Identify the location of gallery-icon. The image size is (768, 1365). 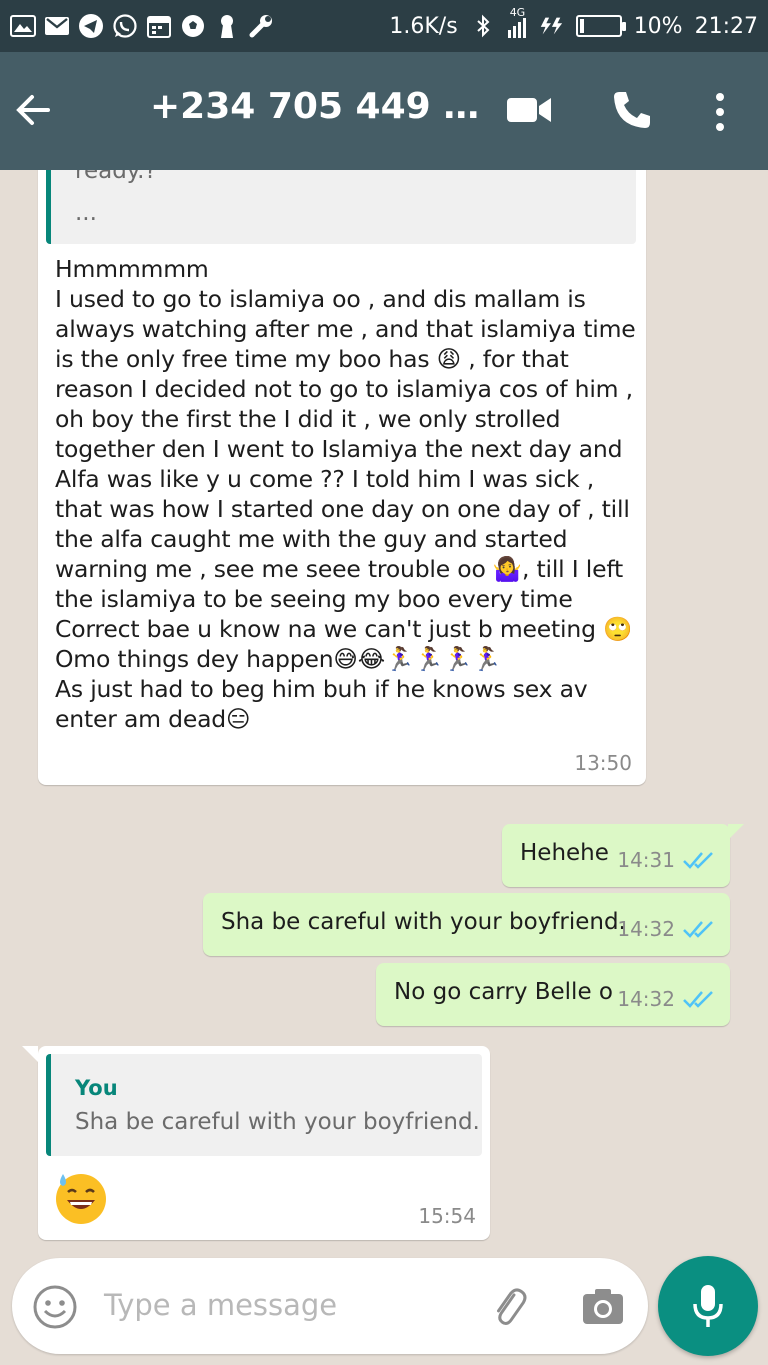
(23, 26).